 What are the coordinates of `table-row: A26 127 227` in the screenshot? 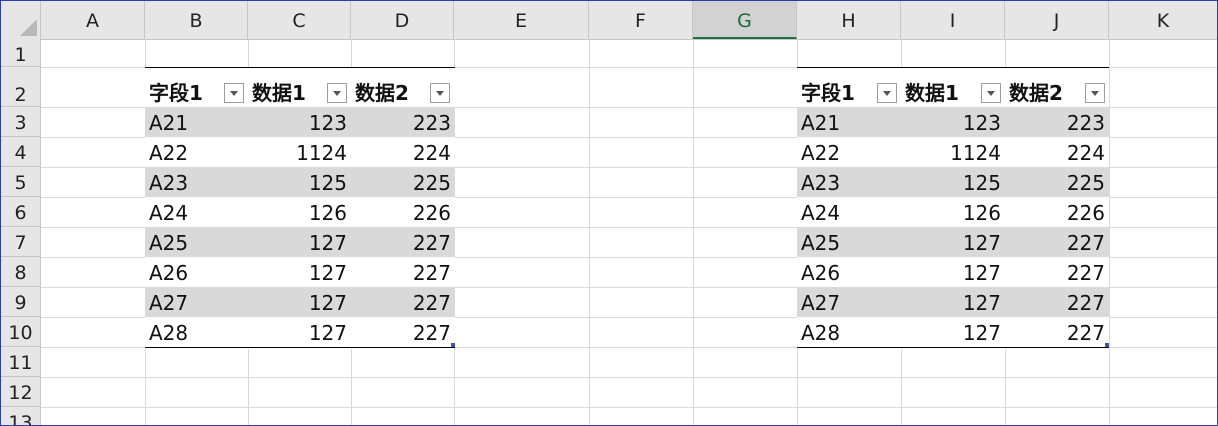 It's located at (300, 272).